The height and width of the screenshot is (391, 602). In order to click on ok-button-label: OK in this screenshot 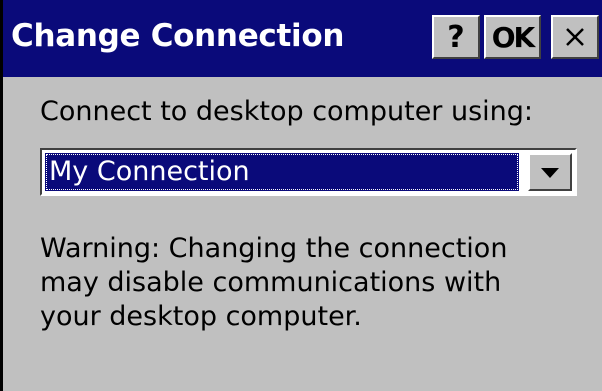, I will do `click(513, 37)`.